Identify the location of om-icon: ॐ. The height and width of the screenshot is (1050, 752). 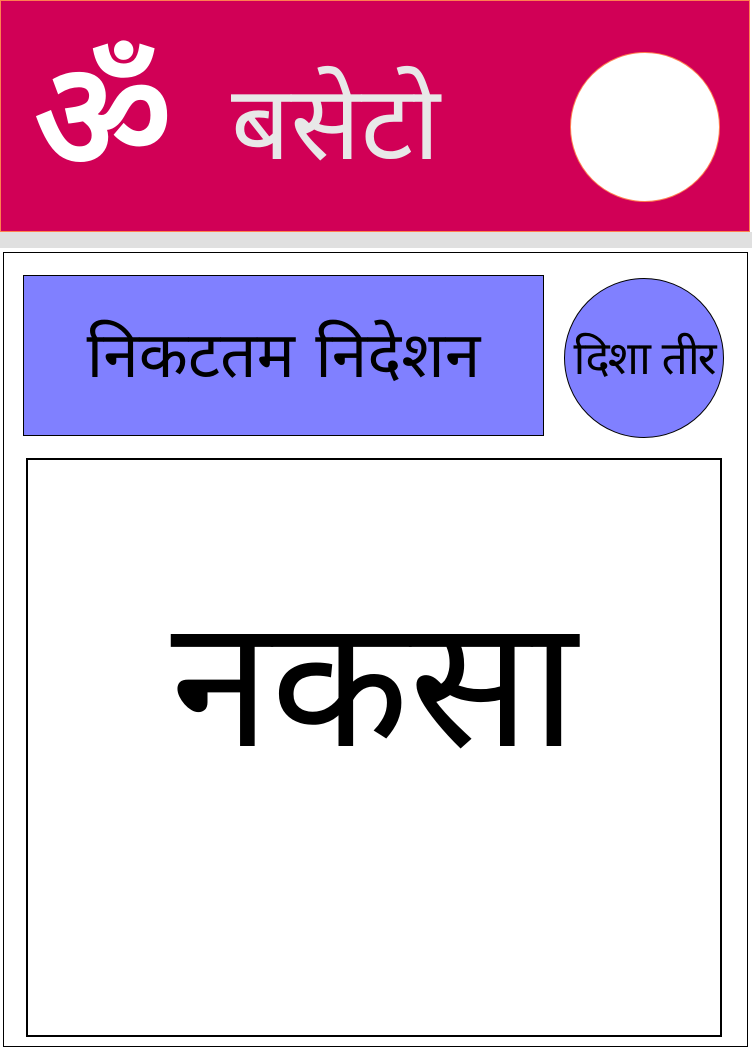
(103, 118).